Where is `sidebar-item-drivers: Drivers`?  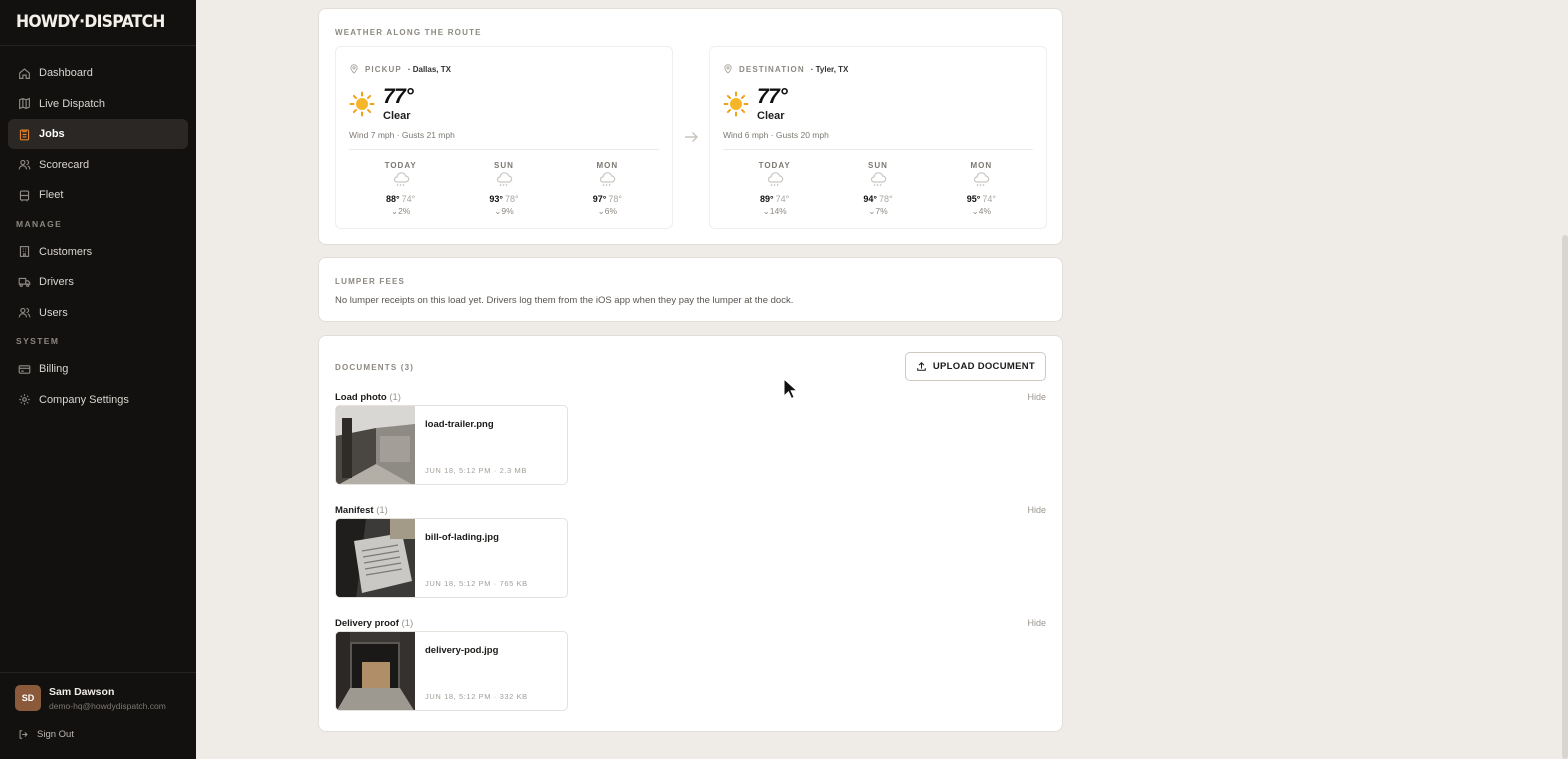 sidebar-item-drivers: Drivers is located at coordinates (98, 282).